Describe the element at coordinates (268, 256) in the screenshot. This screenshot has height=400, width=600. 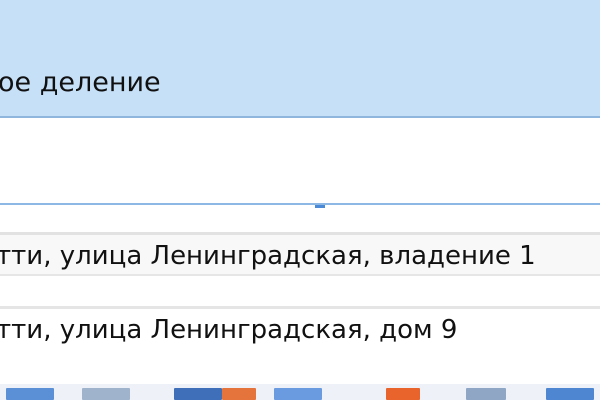
I see `address-text: тти, улица Ленинградская, владение 1` at that location.